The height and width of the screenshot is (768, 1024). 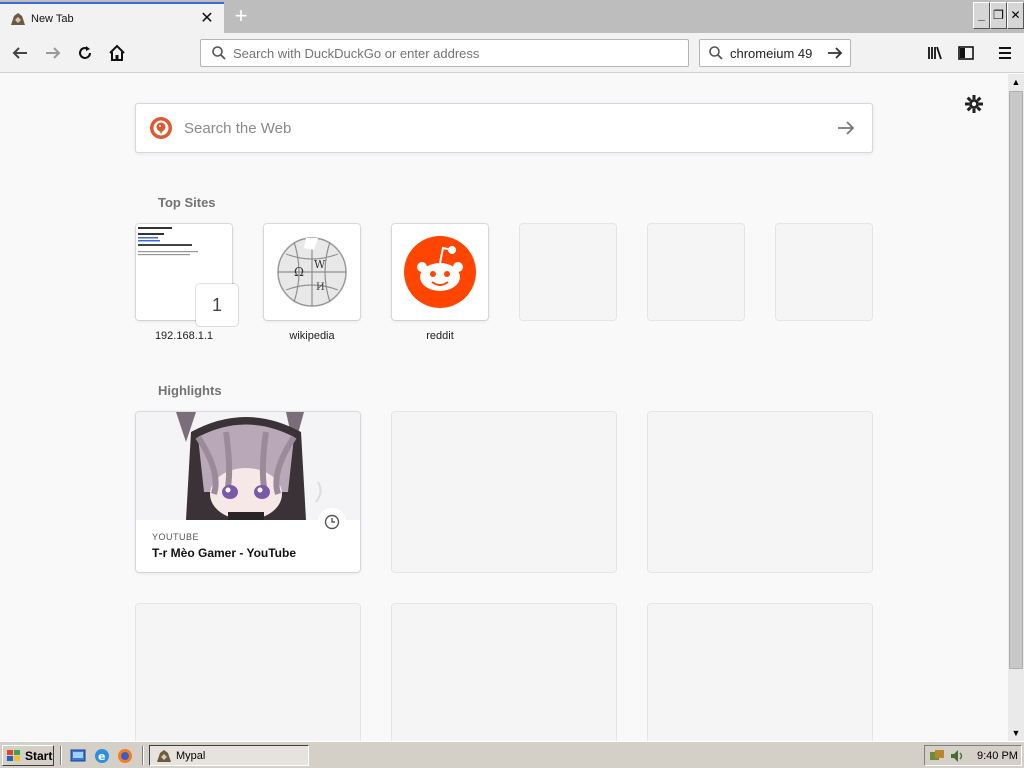 I want to click on start-label: Start, so click(x=39, y=755).